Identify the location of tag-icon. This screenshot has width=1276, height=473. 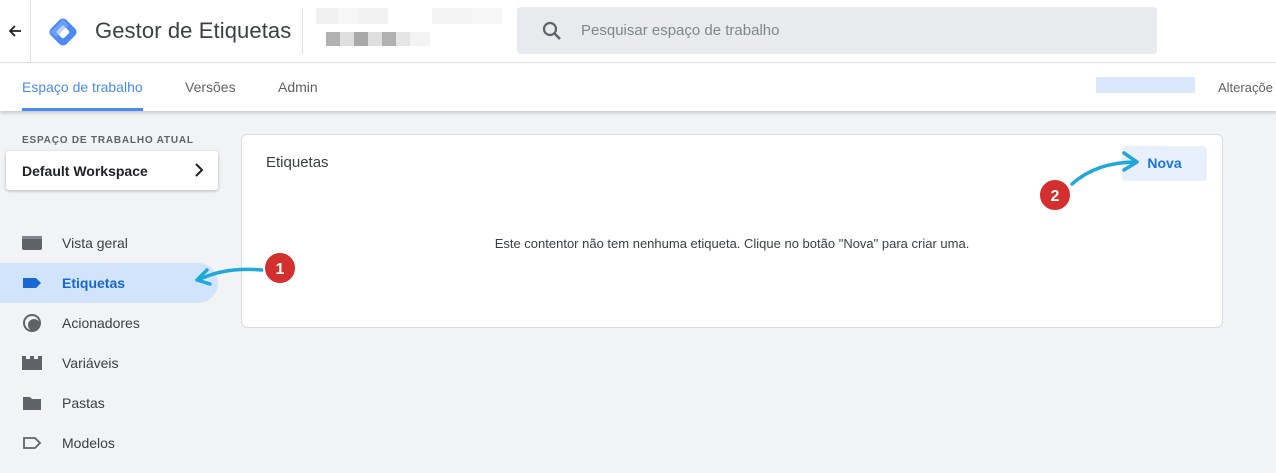
(32, 283).